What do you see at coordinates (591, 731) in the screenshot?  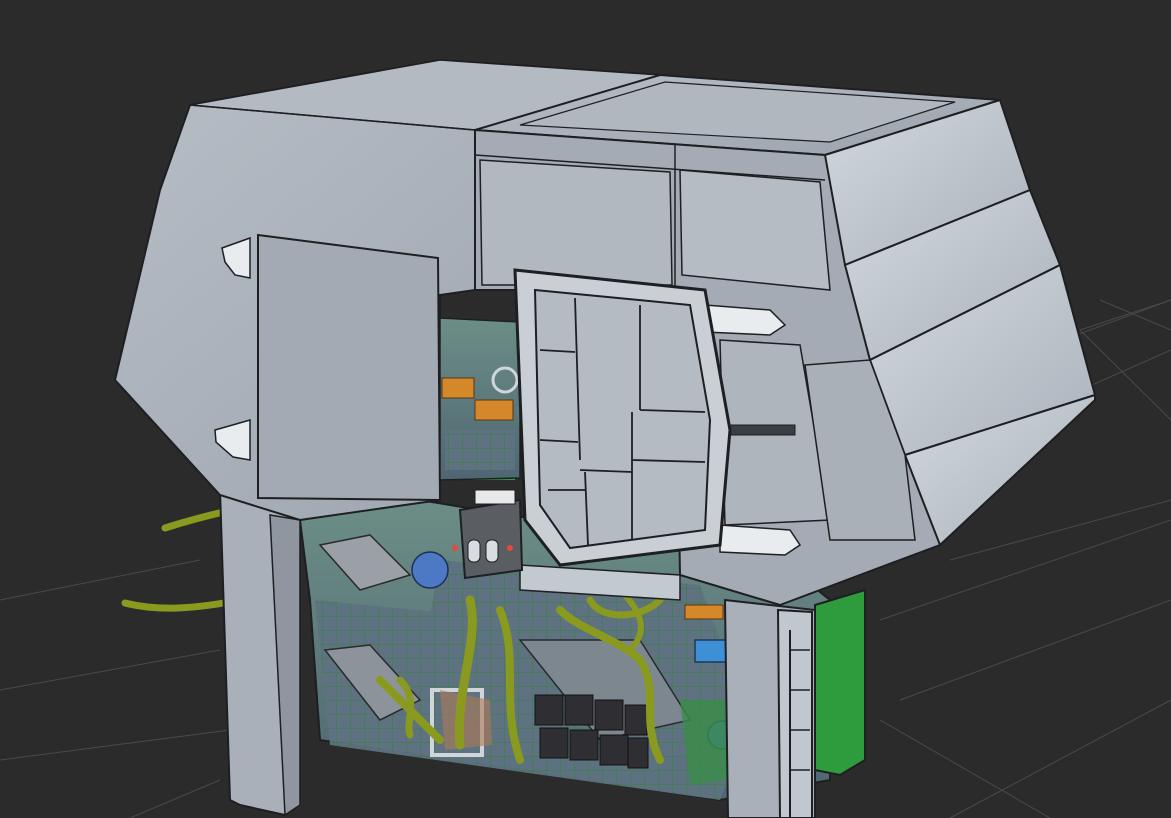 I see `dark-panel-array` at bounding box center [591, 731].